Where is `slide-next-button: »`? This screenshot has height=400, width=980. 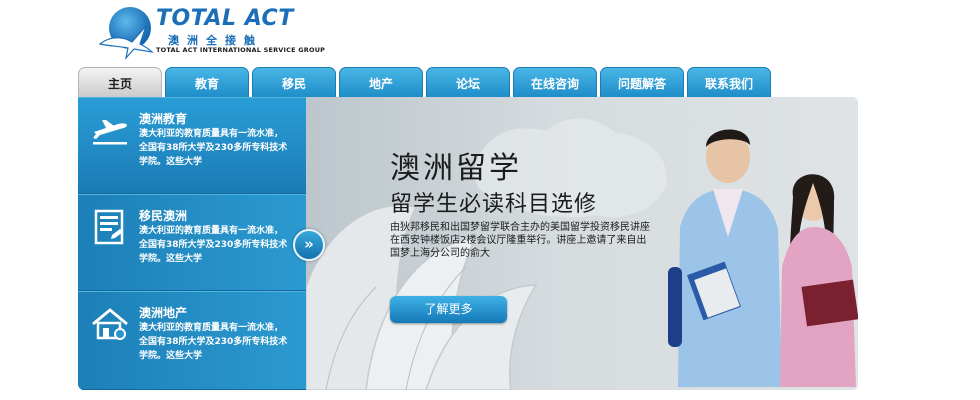
slide-next-button: » is located at coordinates (309, 245).